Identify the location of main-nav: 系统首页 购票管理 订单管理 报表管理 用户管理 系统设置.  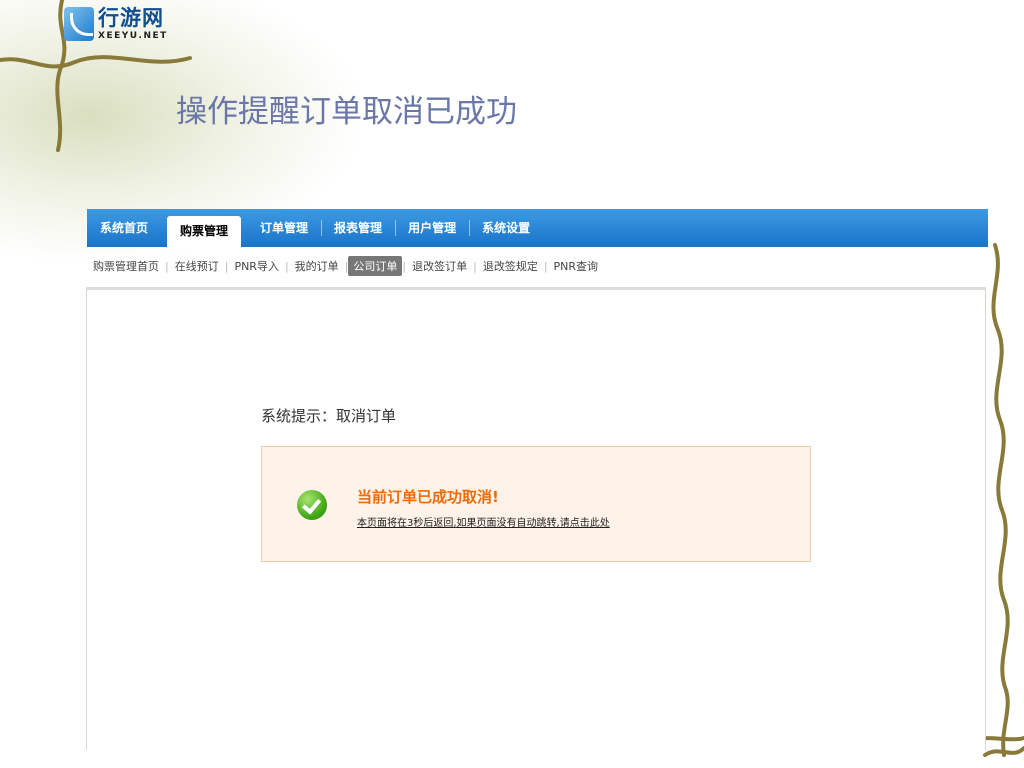
(537, 228).